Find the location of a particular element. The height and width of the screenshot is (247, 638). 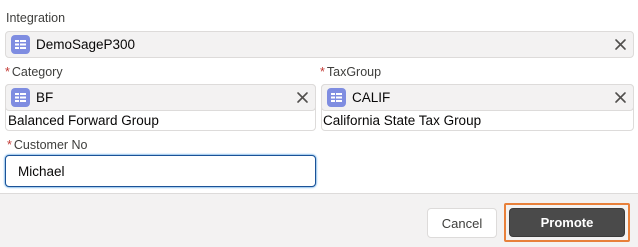

taxgroup-label: * TaxGroup is located at coordinates (350, 72).